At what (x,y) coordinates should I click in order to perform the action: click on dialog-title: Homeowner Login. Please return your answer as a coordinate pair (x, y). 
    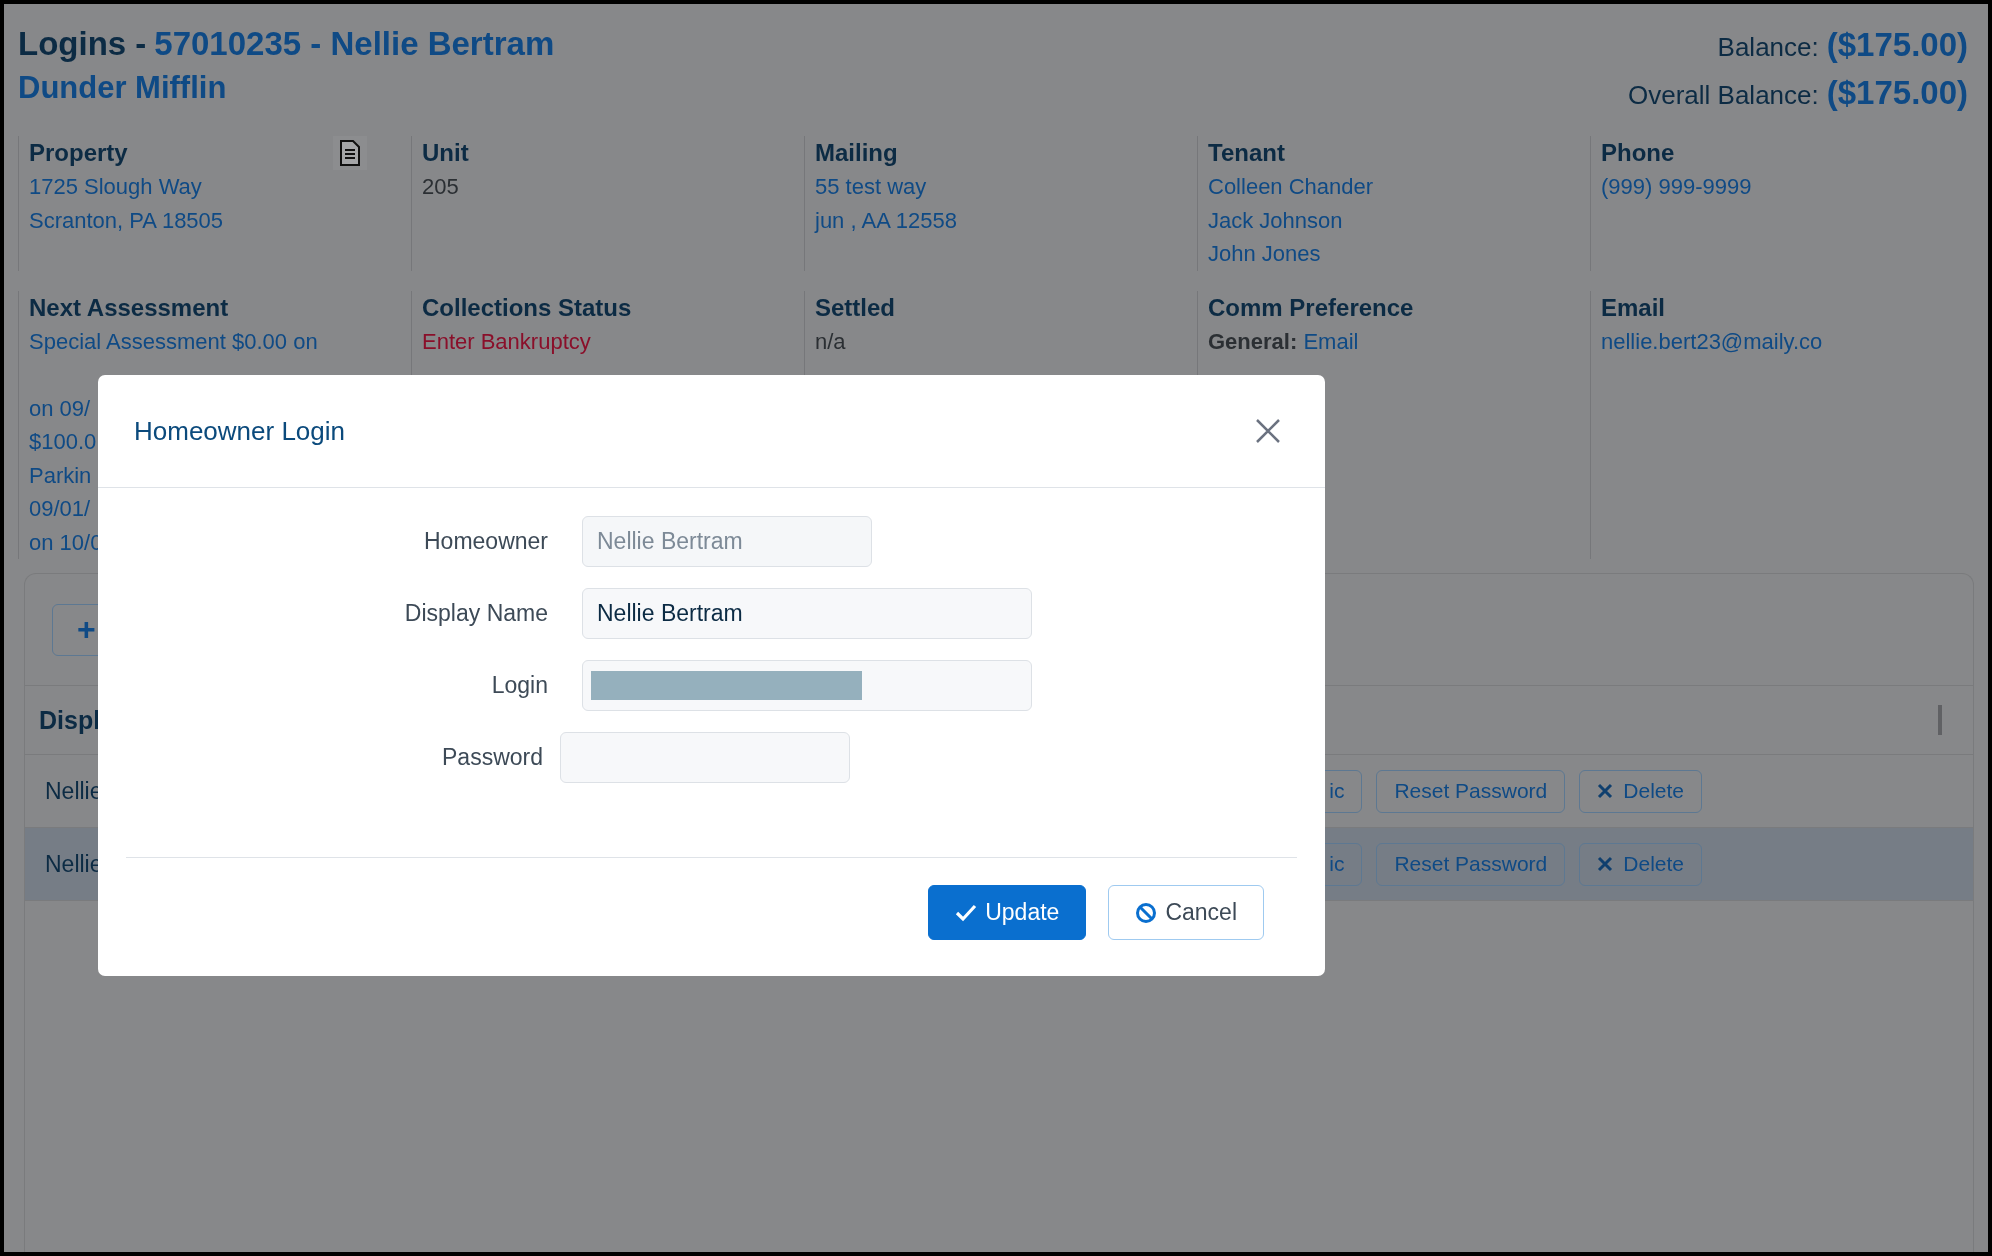
    Looking at the image, I should click on (239, 431).